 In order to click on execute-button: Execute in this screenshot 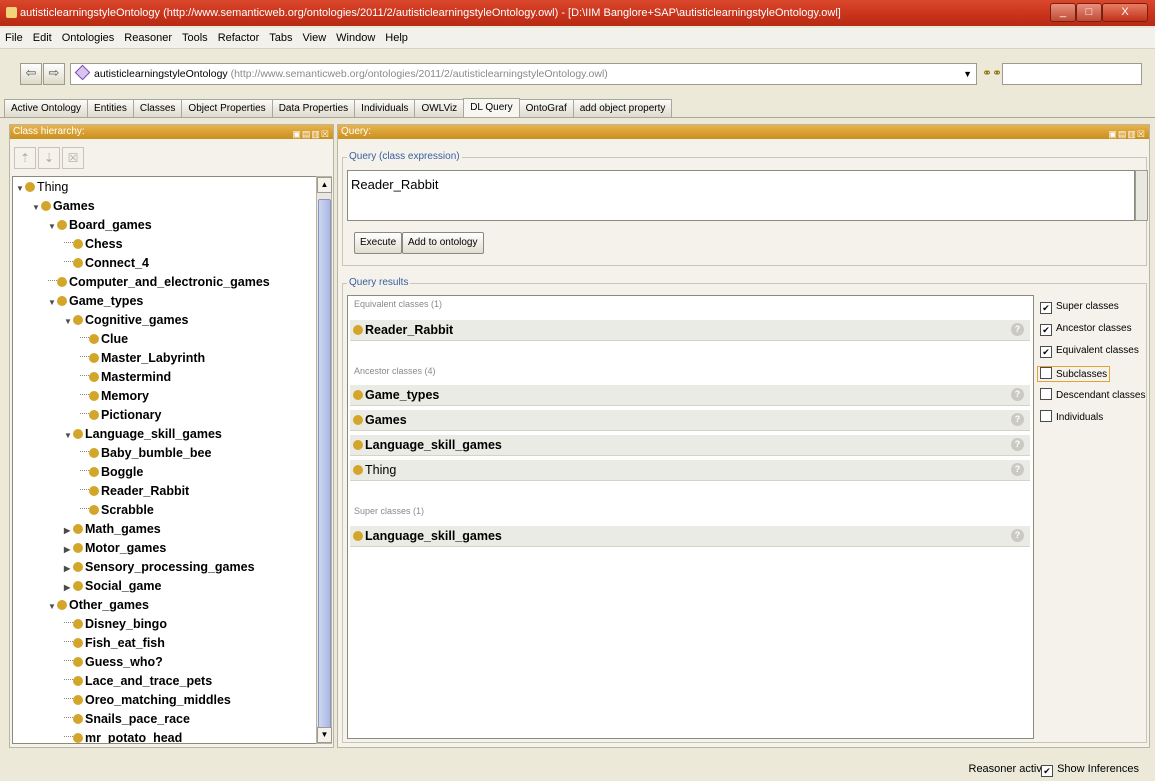, I will do `click(378, 243)`.